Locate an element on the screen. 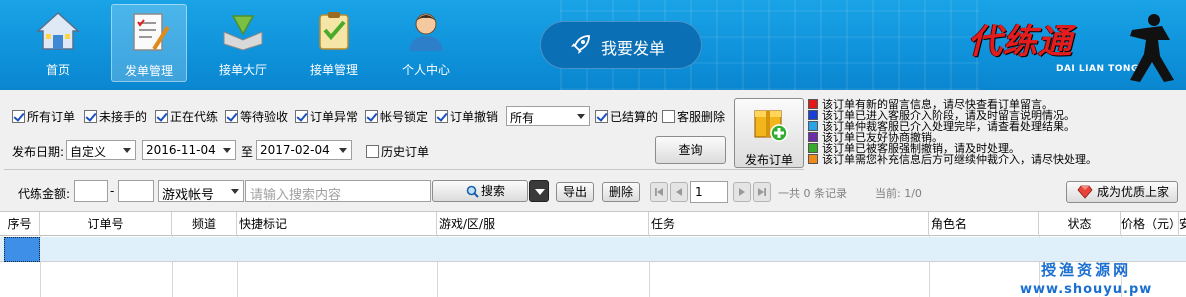 The image size is (1186, 297). search-input: 请输入搜索内容 is located at coordinates (338, 191).